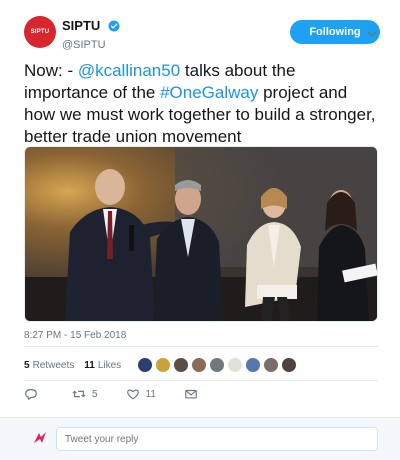  What do you see at coordinates (95, 394) in the screenshot?
I see `retweet-count: 5` at bounding box center [95, 394].